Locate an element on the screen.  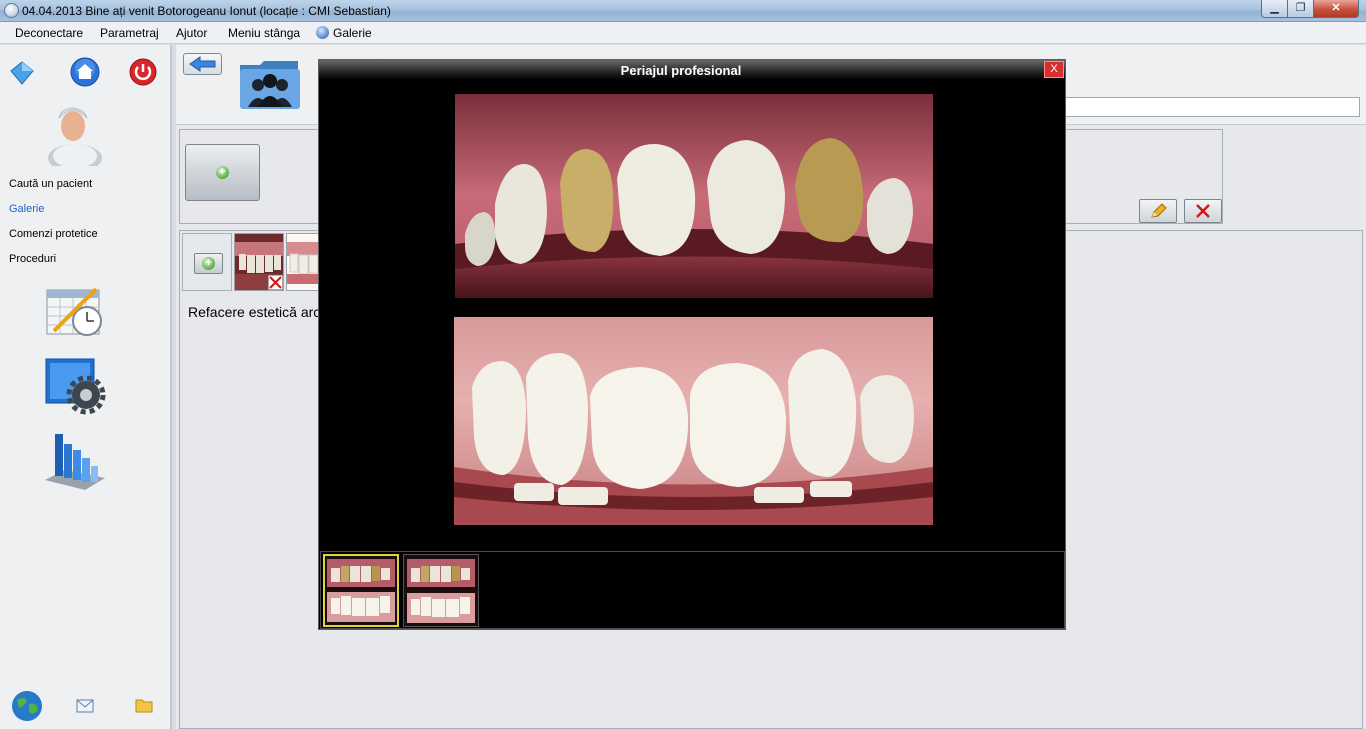
doctor-avatar-icon is located at coordinates (75, 136).